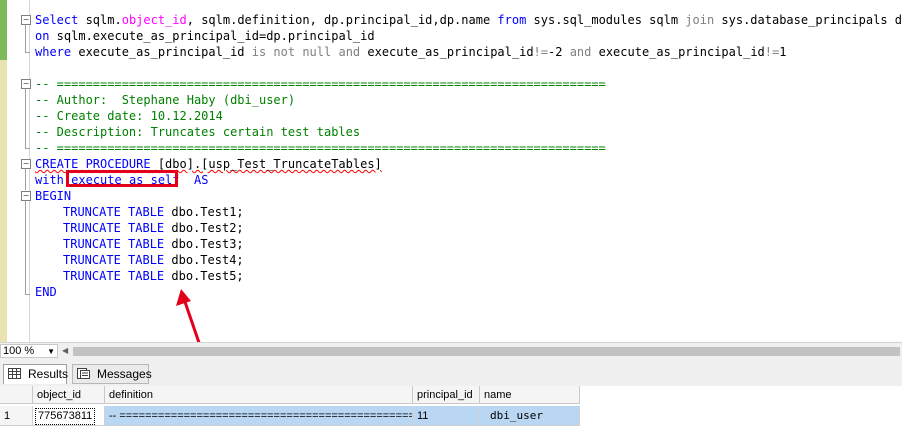  I want to click on row-header: 1, so click(16, 416).